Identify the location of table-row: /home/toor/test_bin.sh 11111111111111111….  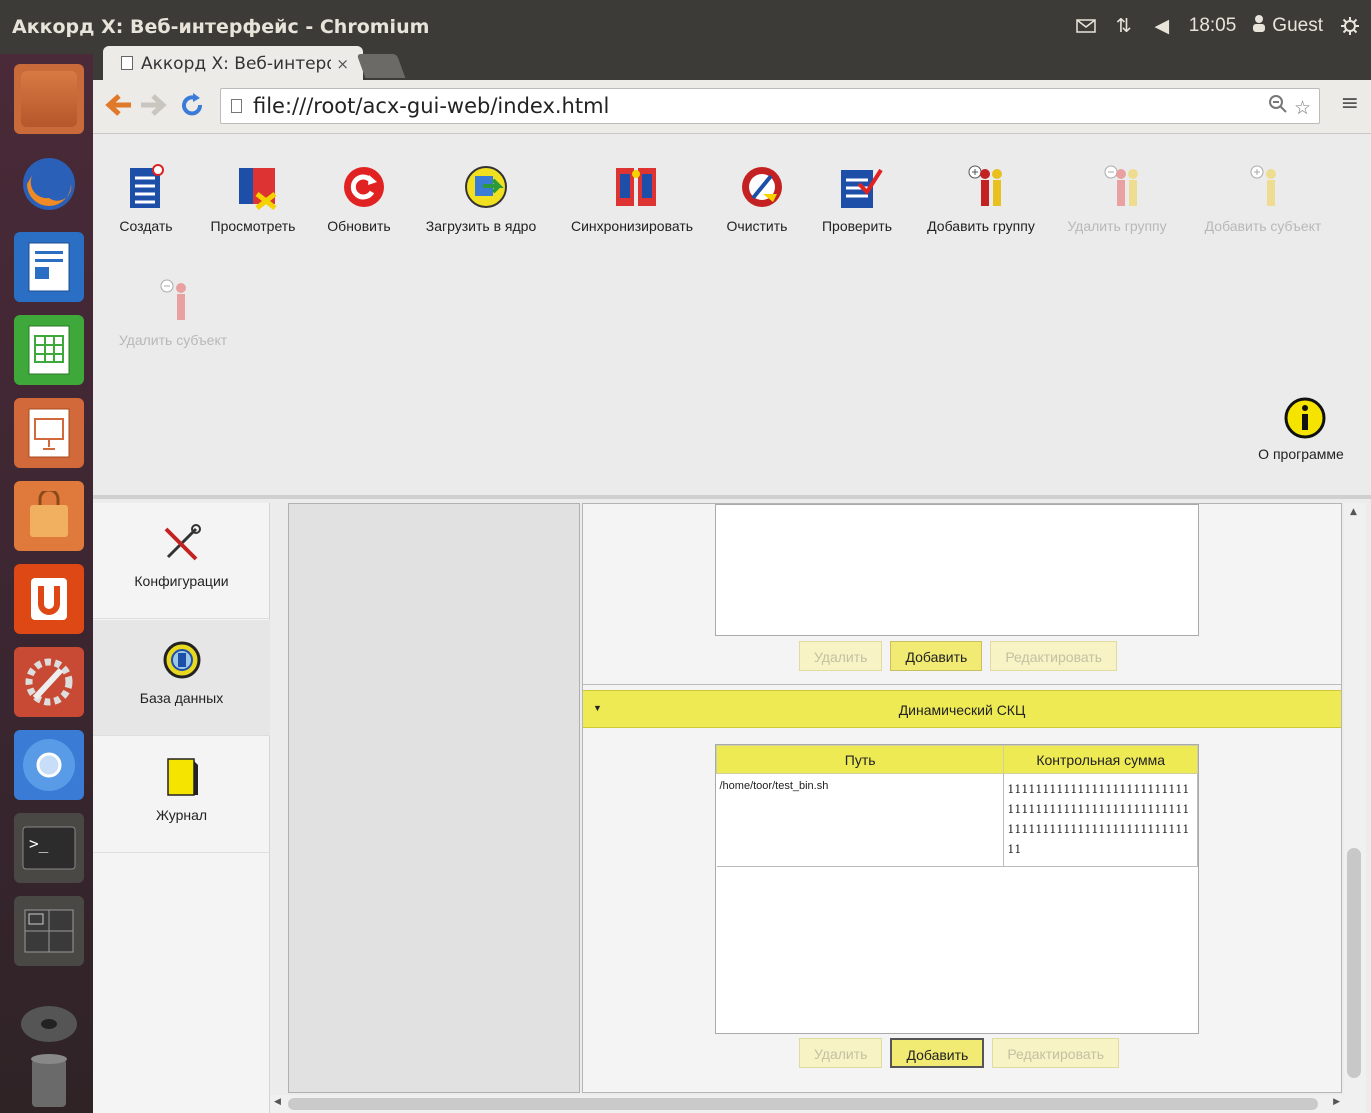
(957, 820).